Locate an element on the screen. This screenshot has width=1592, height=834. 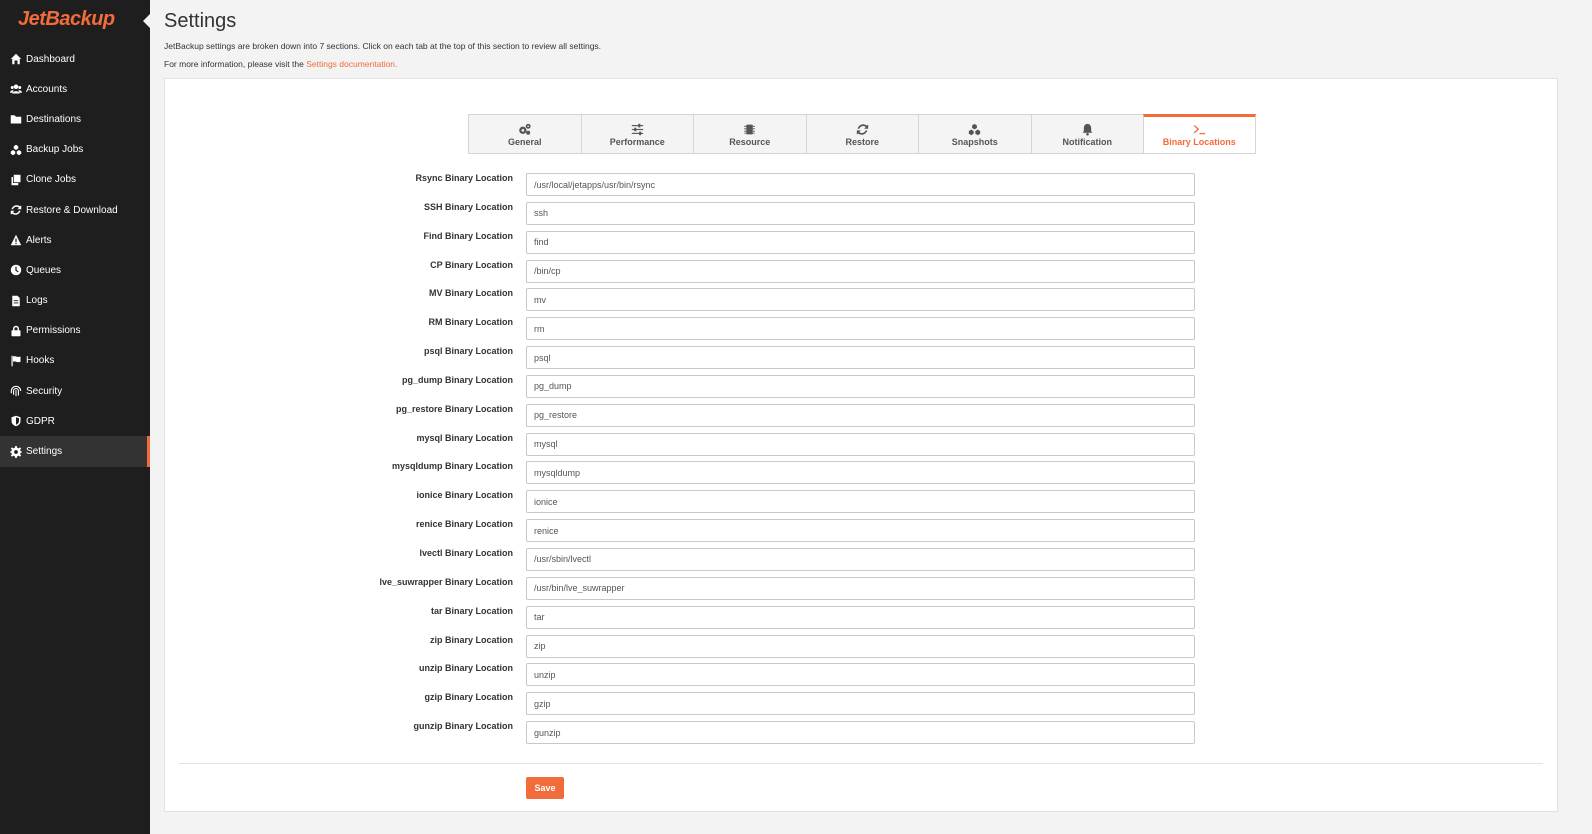
form-row: pg_dump Binary Location is located at coordinates (861, 389).